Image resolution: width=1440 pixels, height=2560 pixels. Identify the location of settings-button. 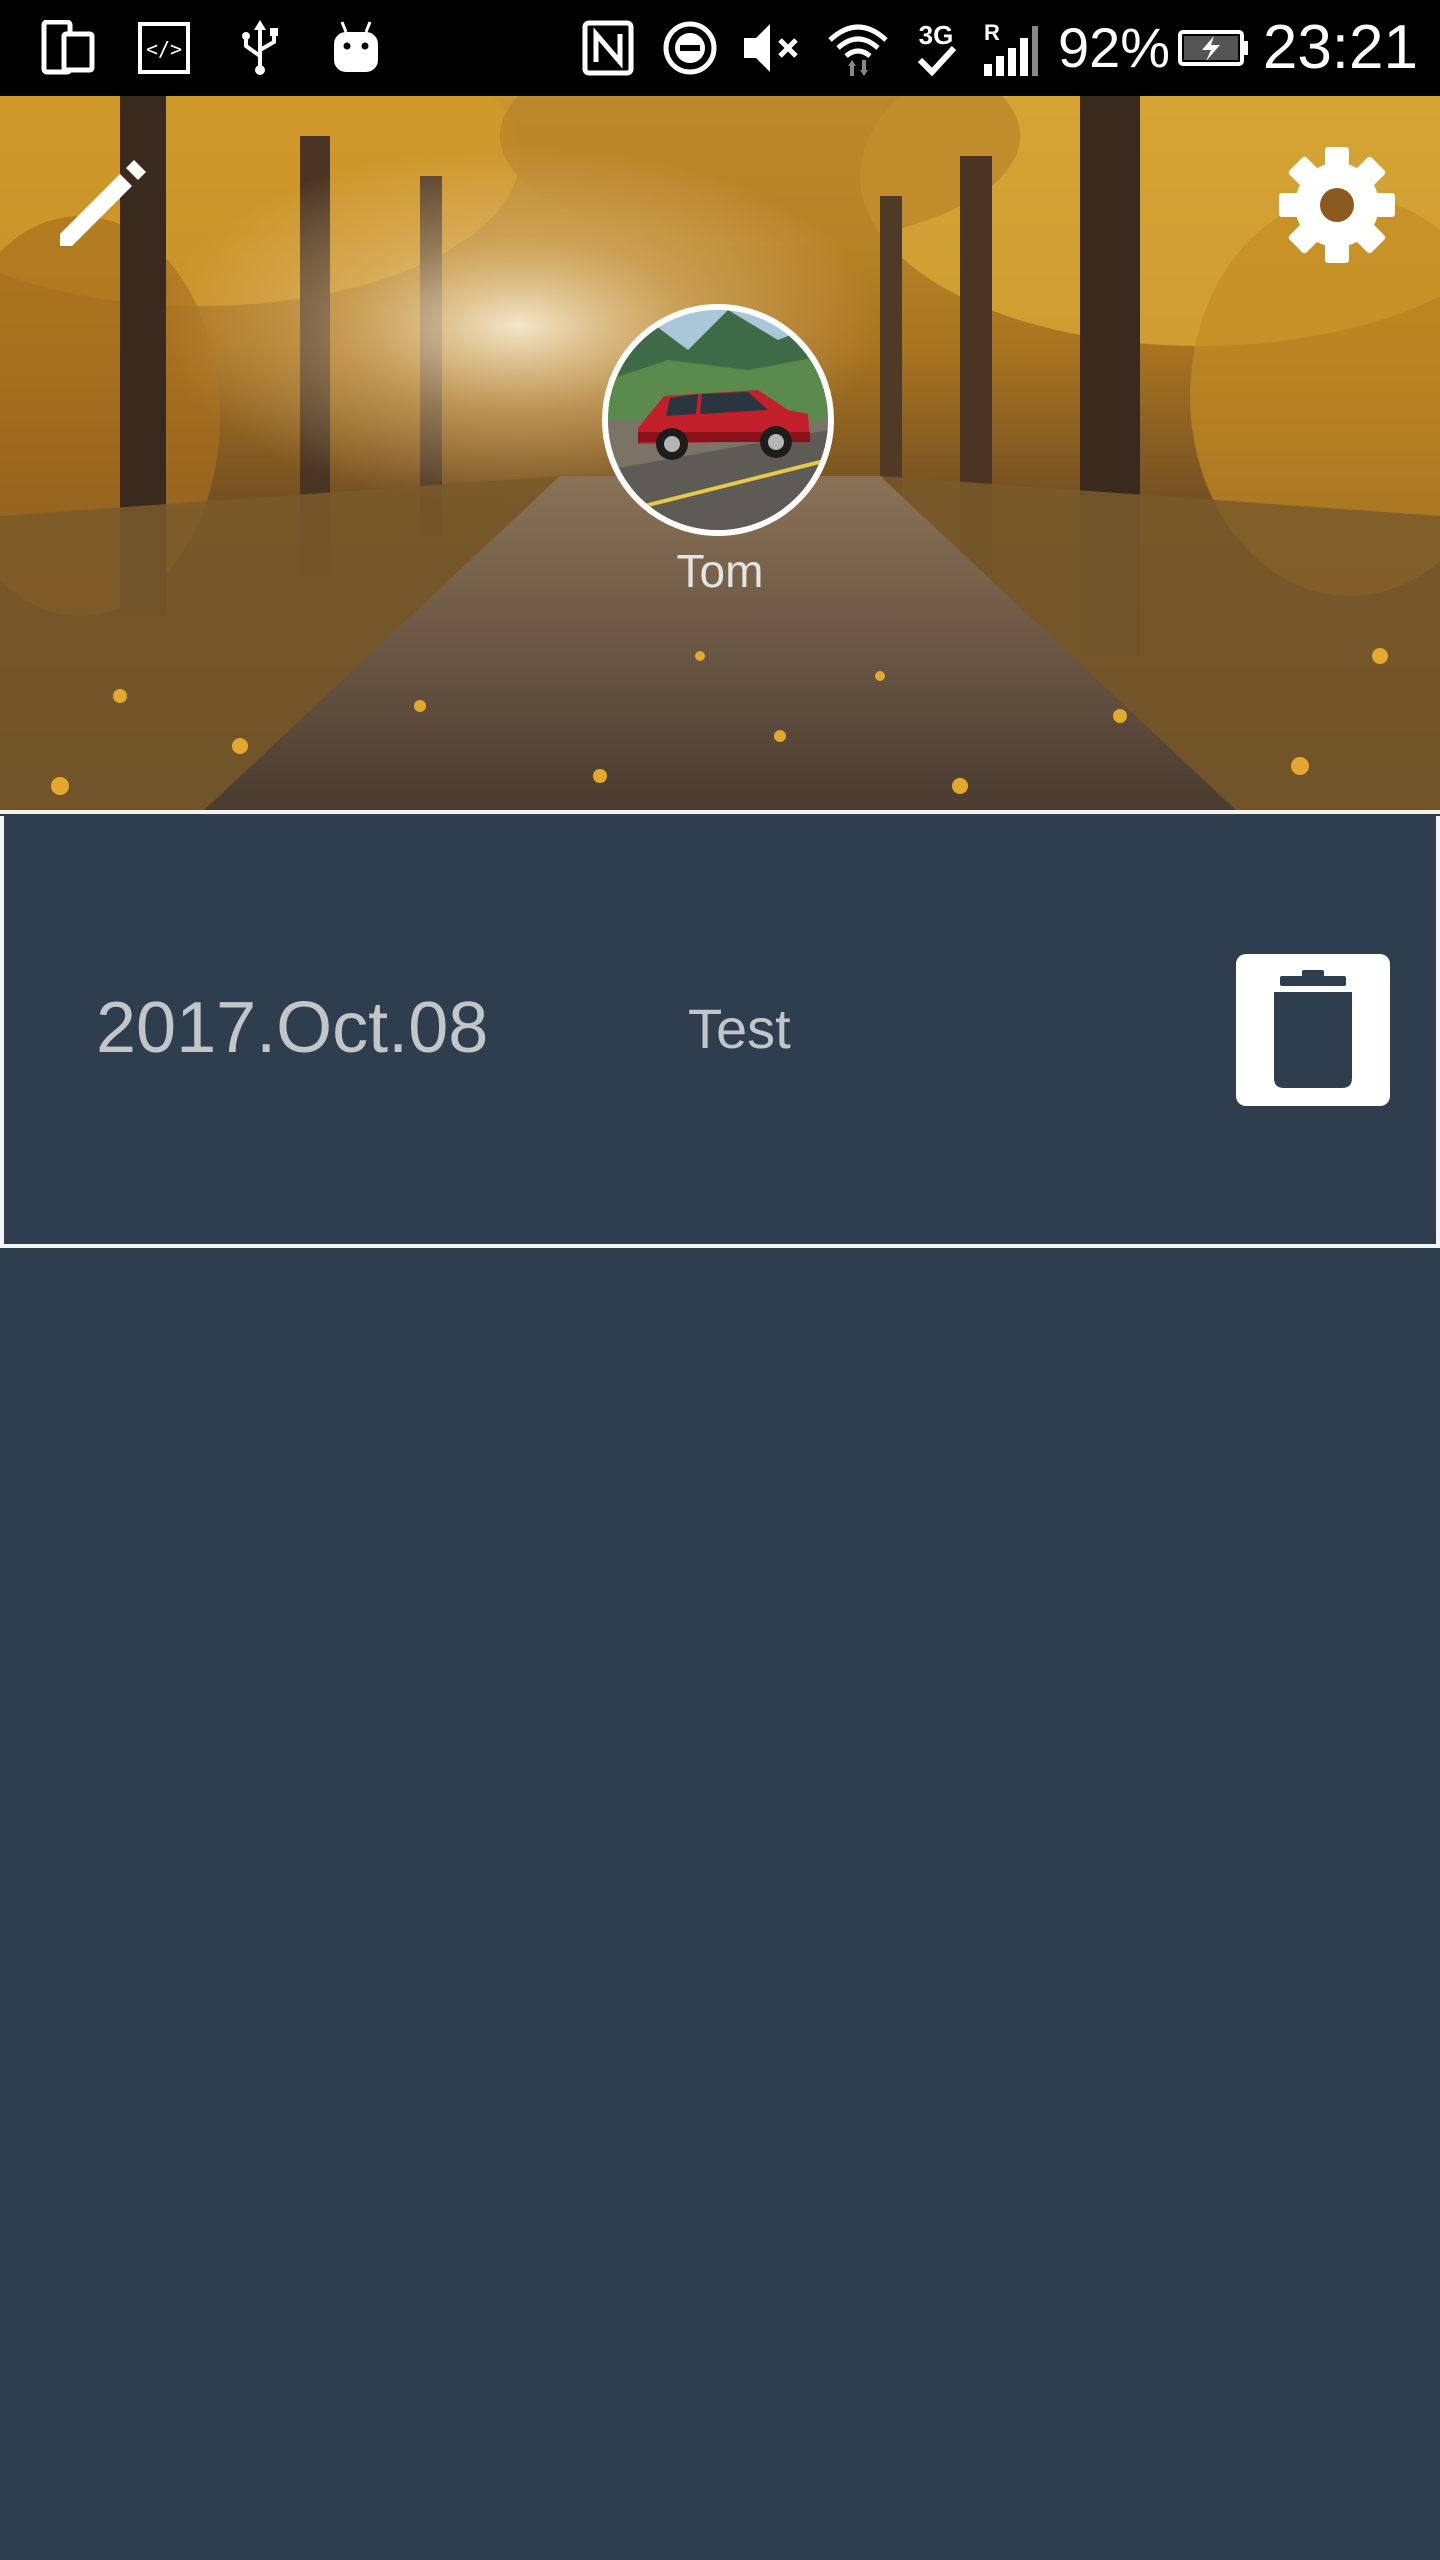
(1337, 205).